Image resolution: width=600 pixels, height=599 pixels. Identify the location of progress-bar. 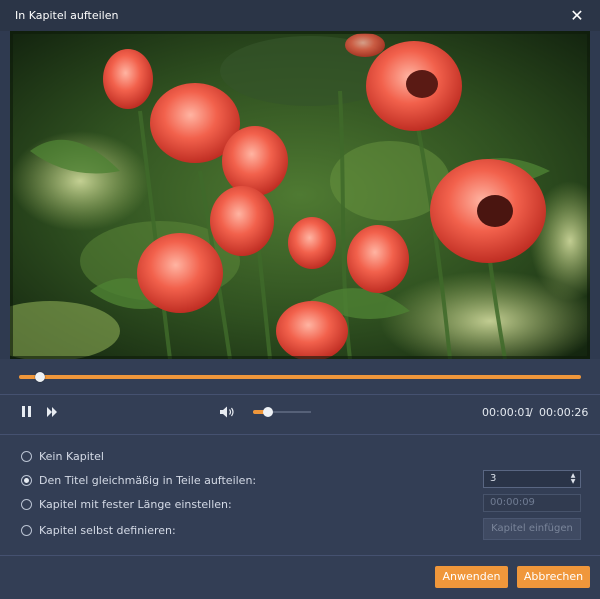
(300, 377).